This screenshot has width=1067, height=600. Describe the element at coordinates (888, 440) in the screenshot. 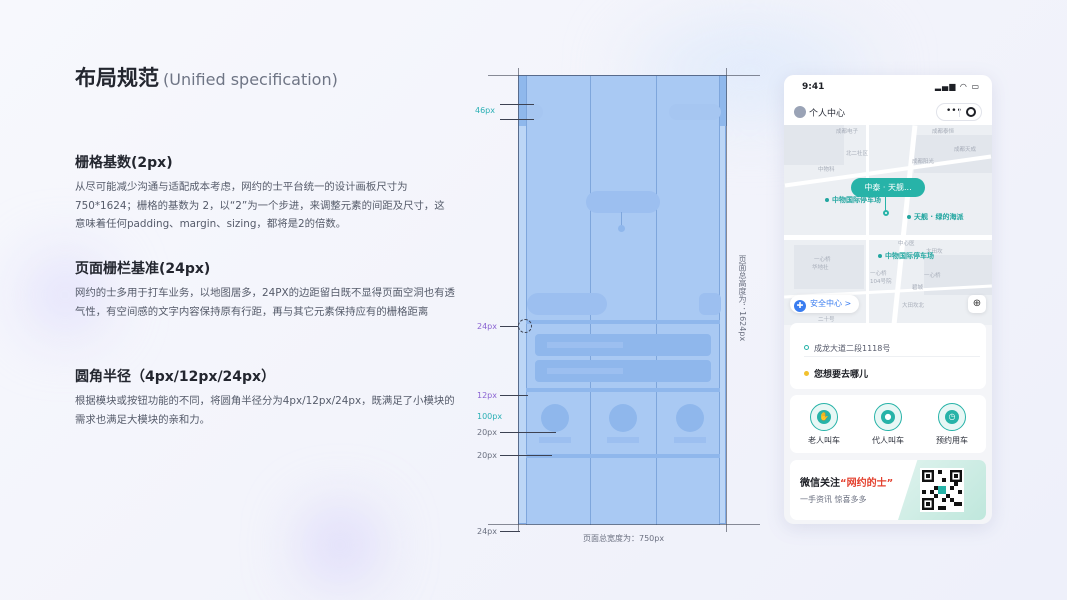

I see `service-label: 代人叫车` at that location.